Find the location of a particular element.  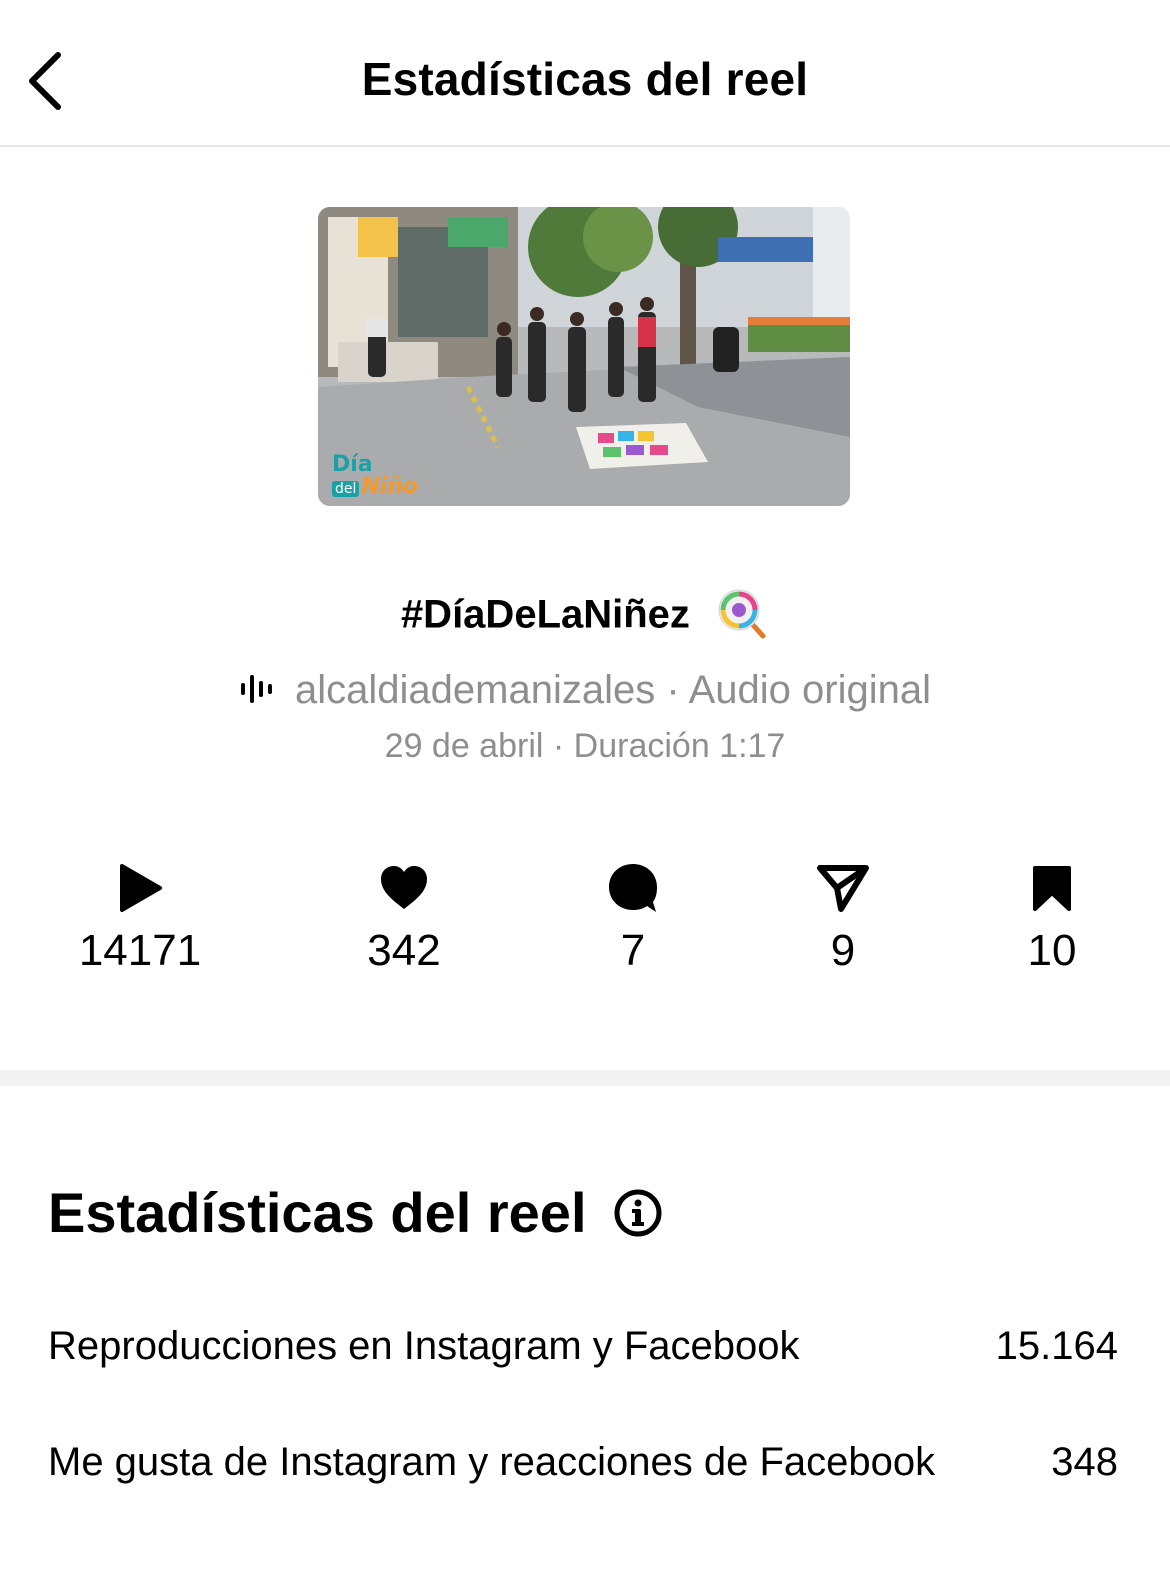

audio-account: alcaldiademanizales is located at coordinates (475, 690).